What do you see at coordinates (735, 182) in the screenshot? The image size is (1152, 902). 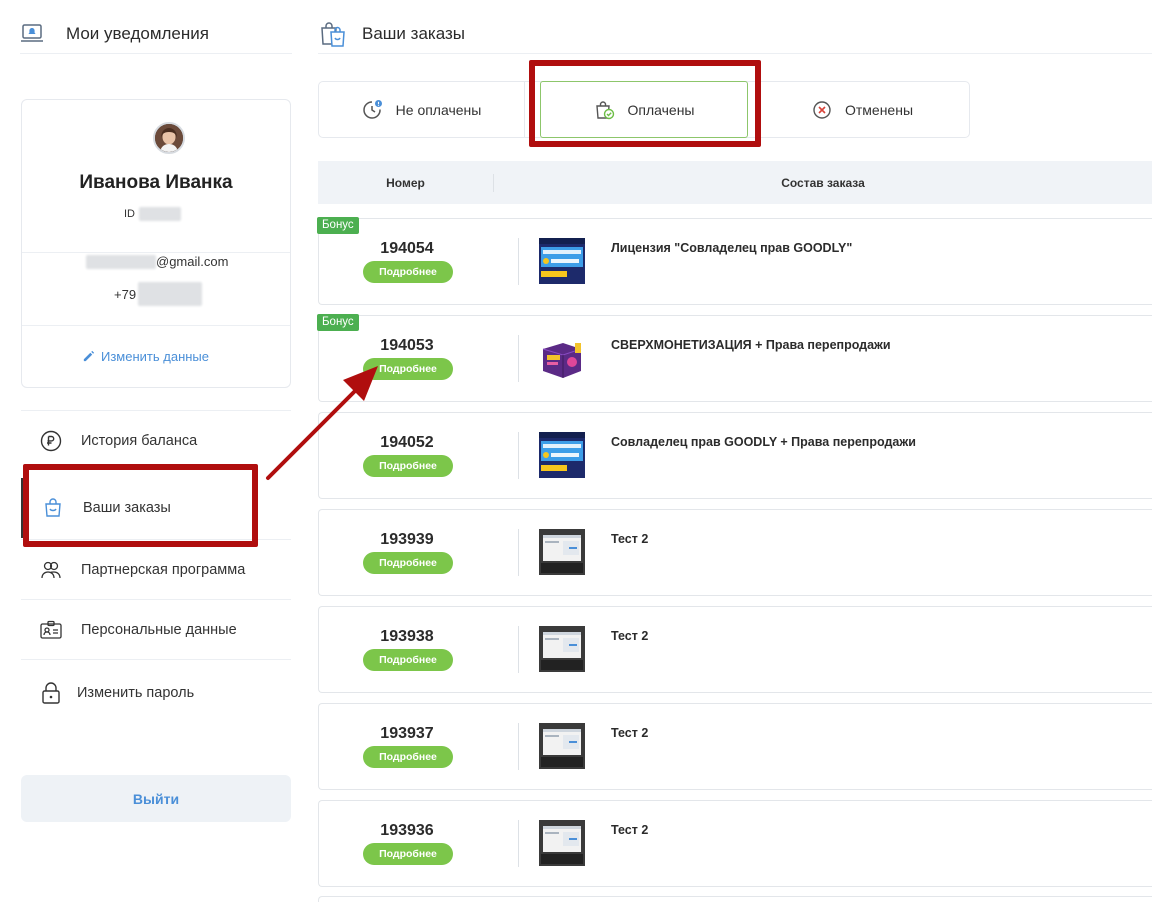 I see `orders-table-header: Номер Состав заказа` at bounding box center [735, 182].